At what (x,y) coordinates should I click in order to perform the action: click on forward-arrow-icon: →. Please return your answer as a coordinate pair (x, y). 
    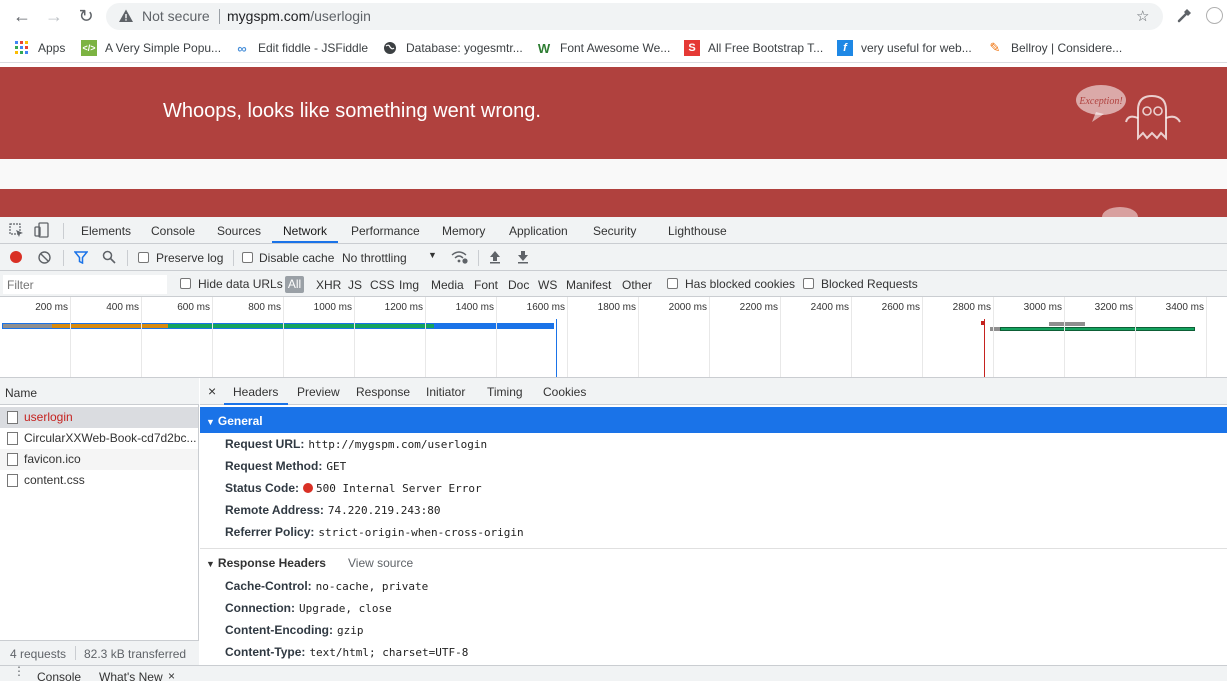
    Looking at the image, I should click on (54, 16).